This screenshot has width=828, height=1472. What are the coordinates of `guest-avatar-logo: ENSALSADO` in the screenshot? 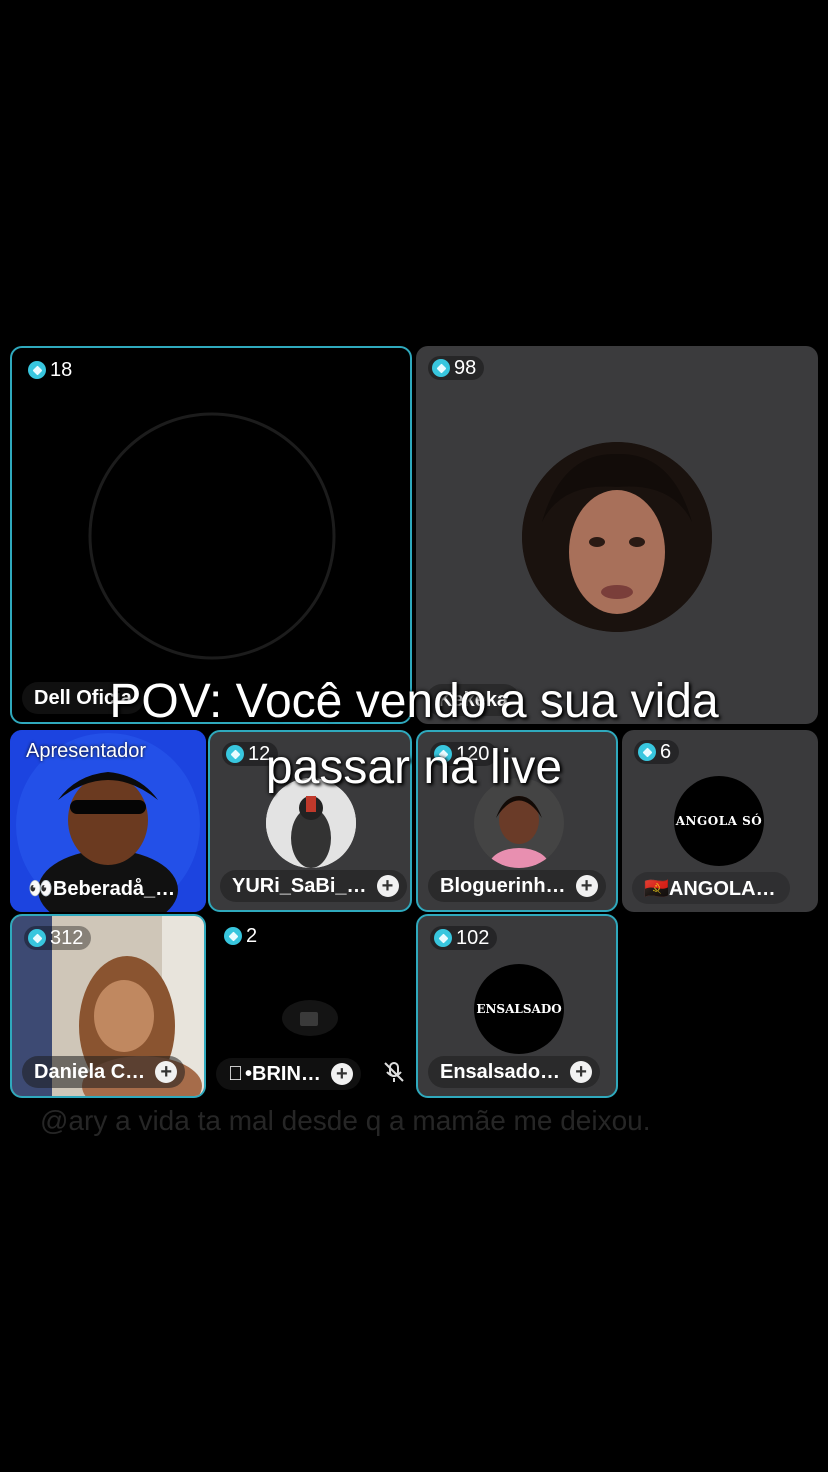 It's located at (519, 1009).